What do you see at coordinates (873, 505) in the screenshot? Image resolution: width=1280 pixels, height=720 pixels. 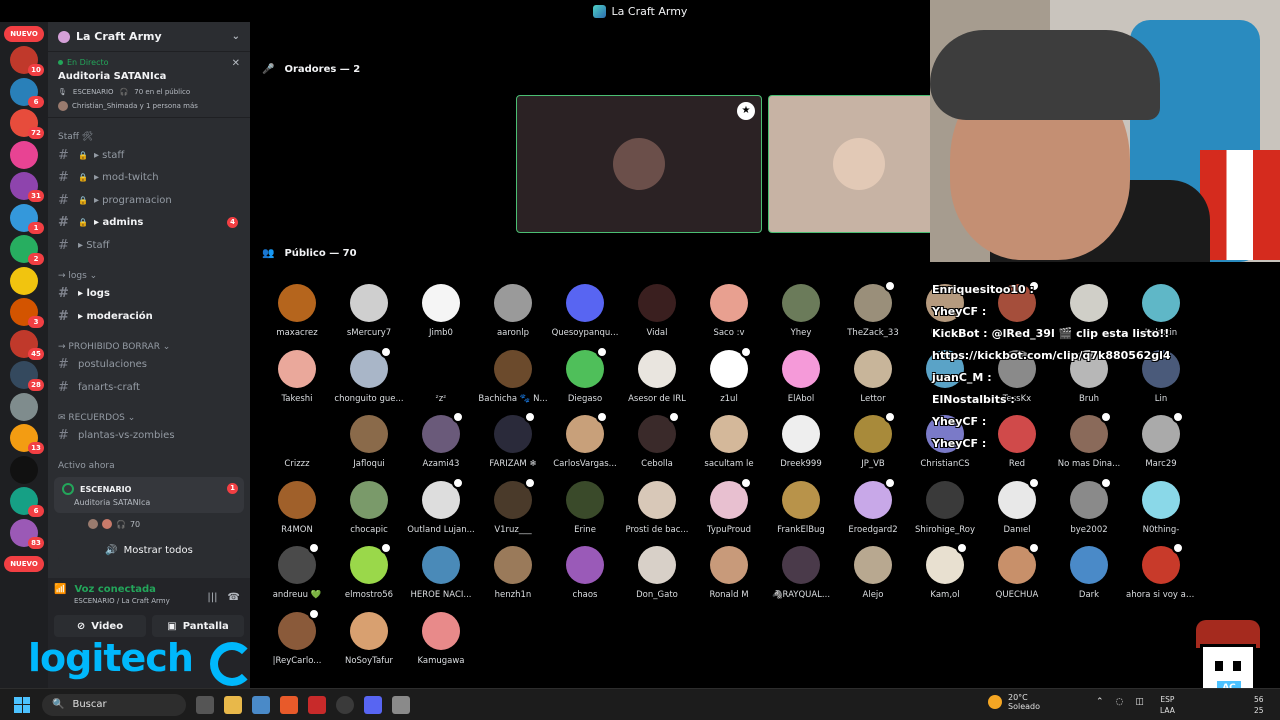 I see `audience-member: Eroedgard2` at bounding box center [873, 505].